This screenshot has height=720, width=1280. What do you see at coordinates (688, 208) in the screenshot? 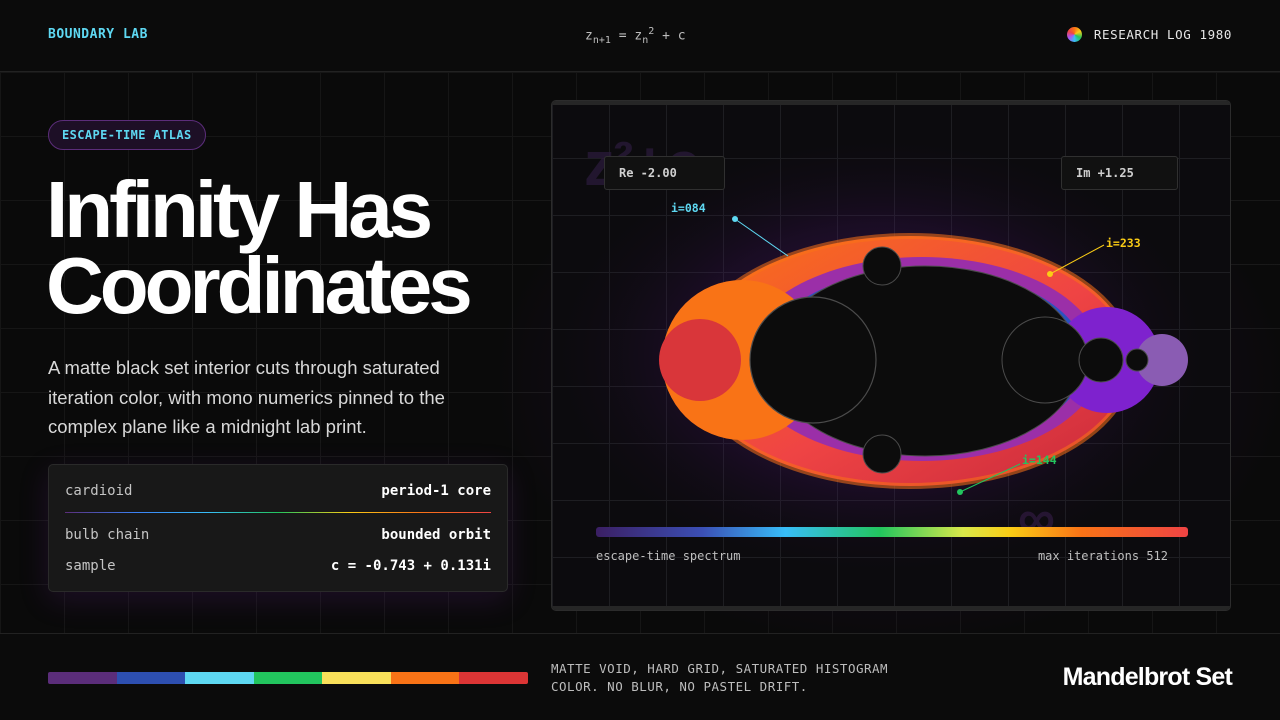
I see `probe-label-084: i=084` at bounding box center [688, 208].